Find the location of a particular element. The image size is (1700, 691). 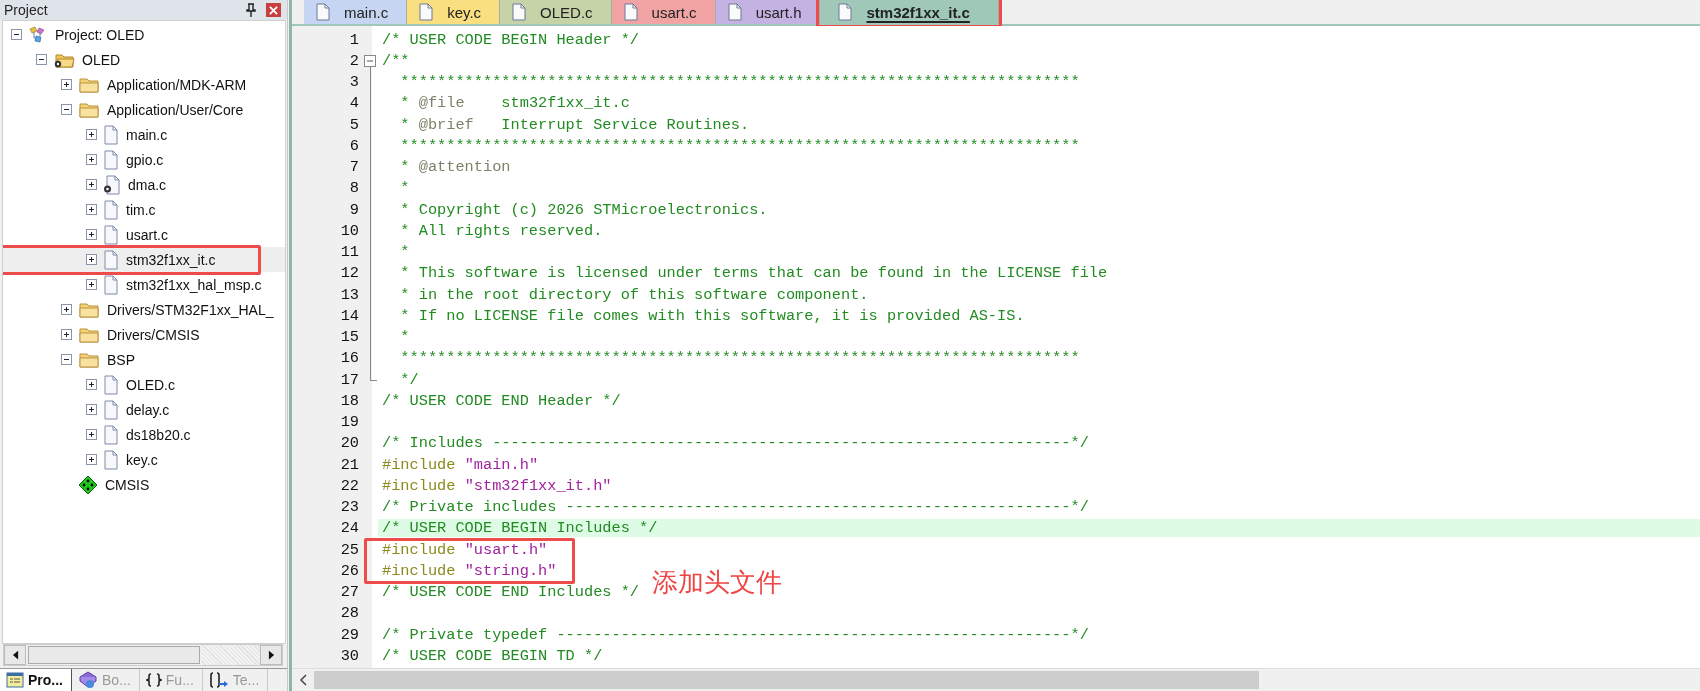

line-number: 26 is located at coordinates (349, 570).